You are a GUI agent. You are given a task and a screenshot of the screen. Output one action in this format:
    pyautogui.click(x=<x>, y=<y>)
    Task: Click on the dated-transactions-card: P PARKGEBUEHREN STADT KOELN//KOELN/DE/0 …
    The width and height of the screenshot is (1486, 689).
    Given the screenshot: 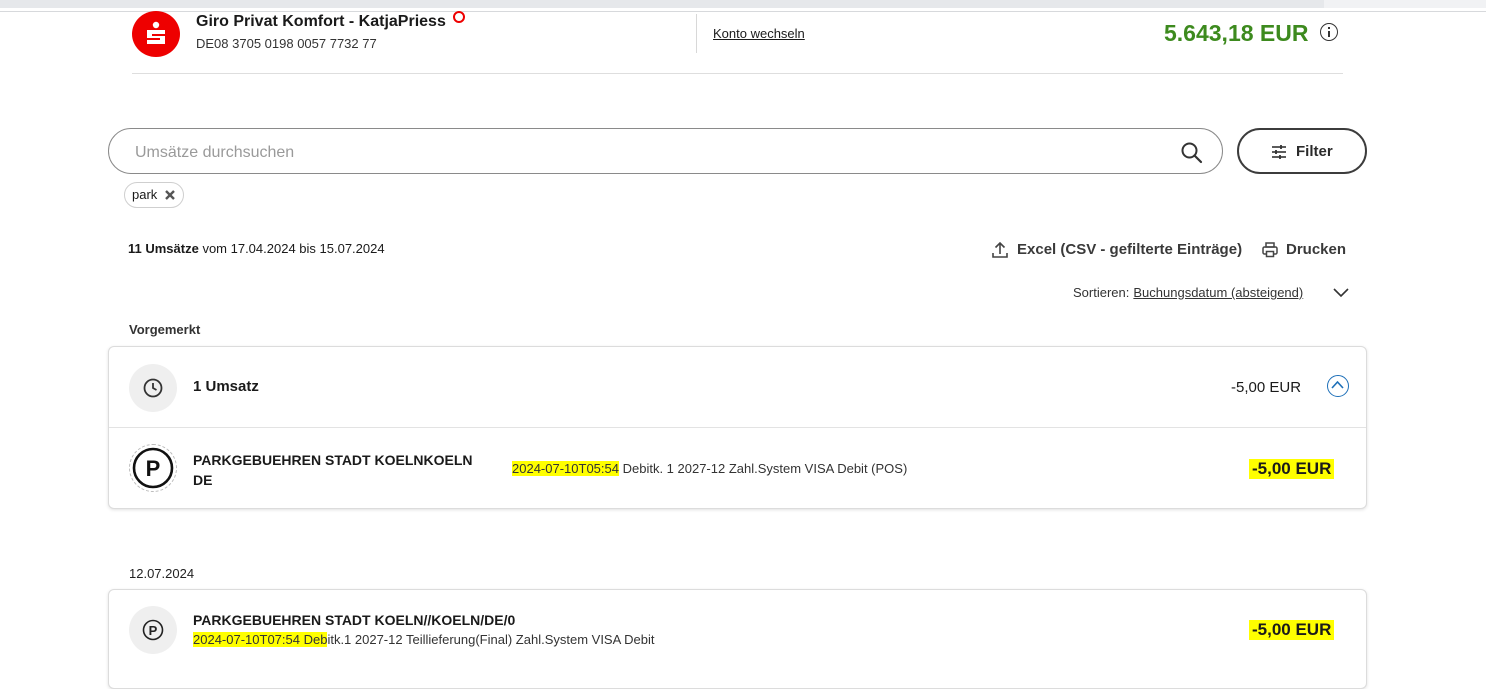 What is the action you would take?
    pyautogui.click(x=737, y=639)
    